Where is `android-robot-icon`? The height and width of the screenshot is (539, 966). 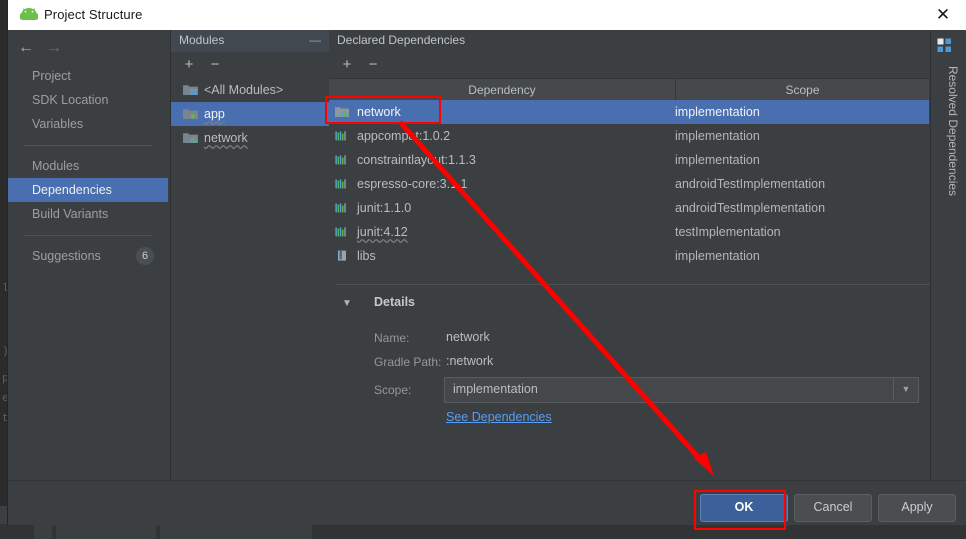
android-robot-icon is located at coordinates (29, 14).